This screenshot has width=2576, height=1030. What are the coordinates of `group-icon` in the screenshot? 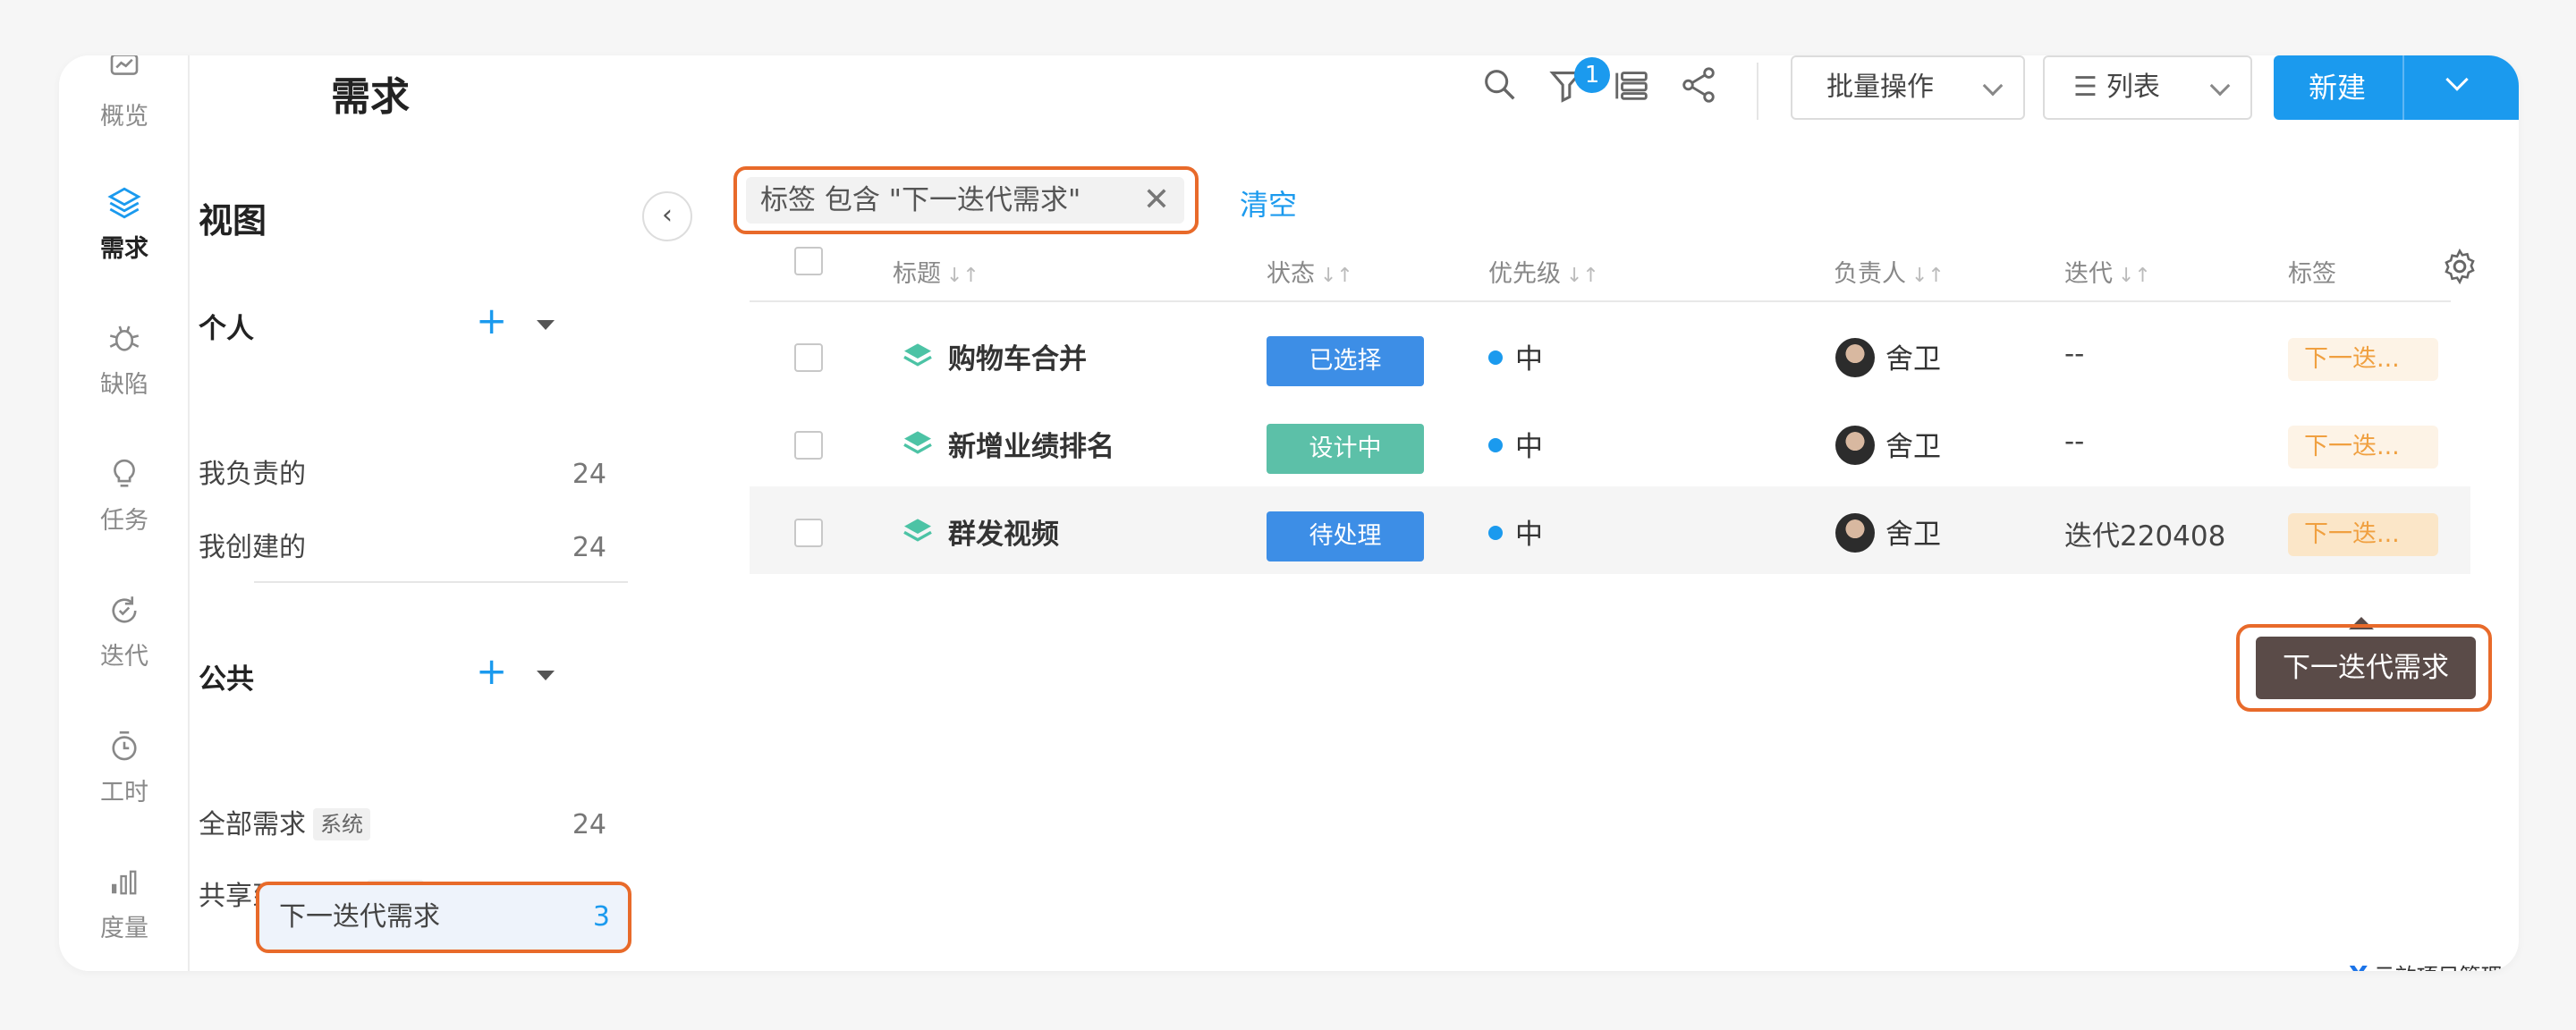 It's located at (1632, 85).